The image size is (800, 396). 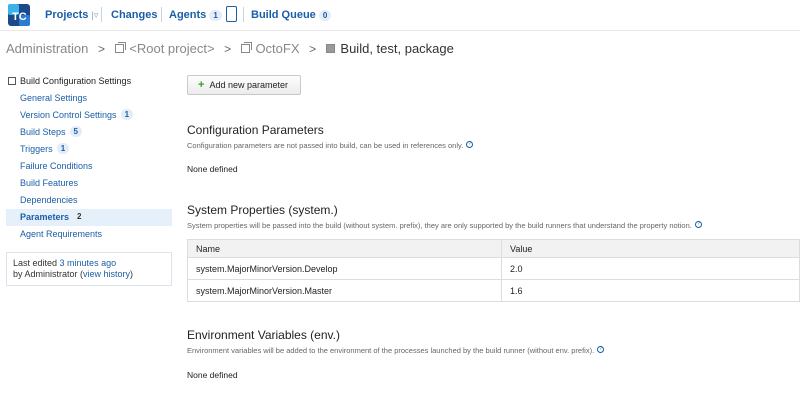 I want to click on last-edited-by: by Administrator (, so click(x=48, y=274).